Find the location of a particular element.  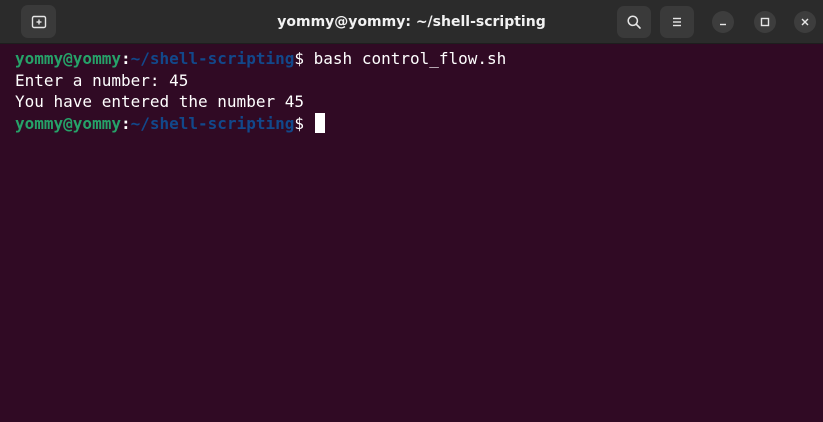

menu-button is located at coordinates (677, 22).